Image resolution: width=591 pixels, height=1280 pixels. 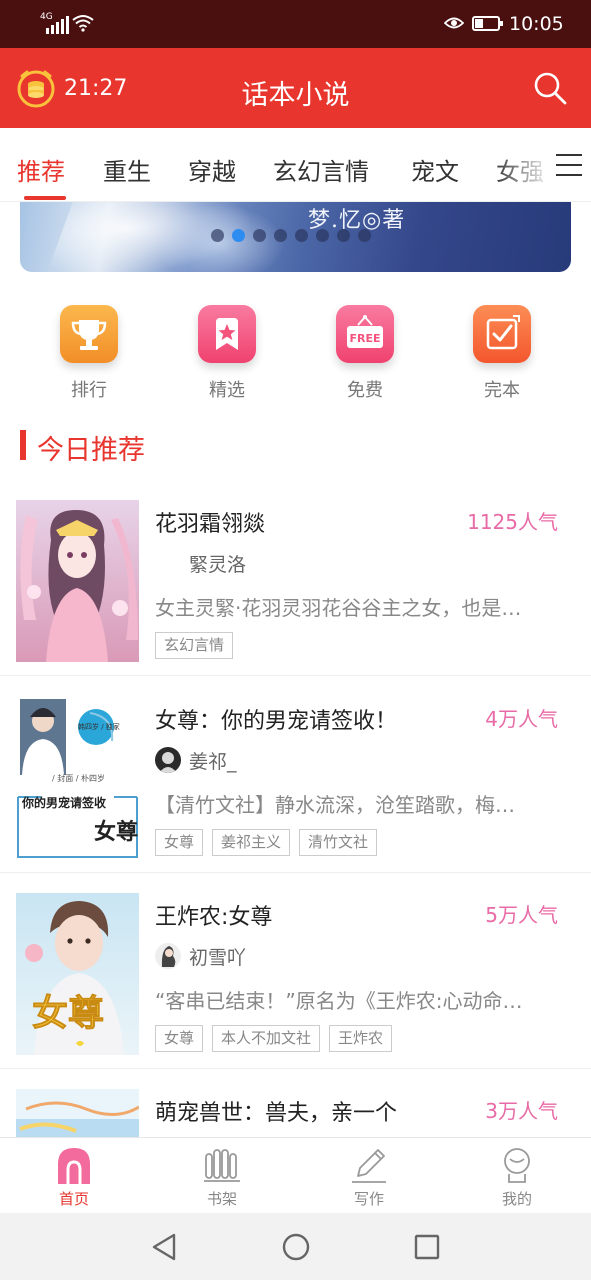 I want to click on tab-pampering: 宠文, so click(x=435, y=169).